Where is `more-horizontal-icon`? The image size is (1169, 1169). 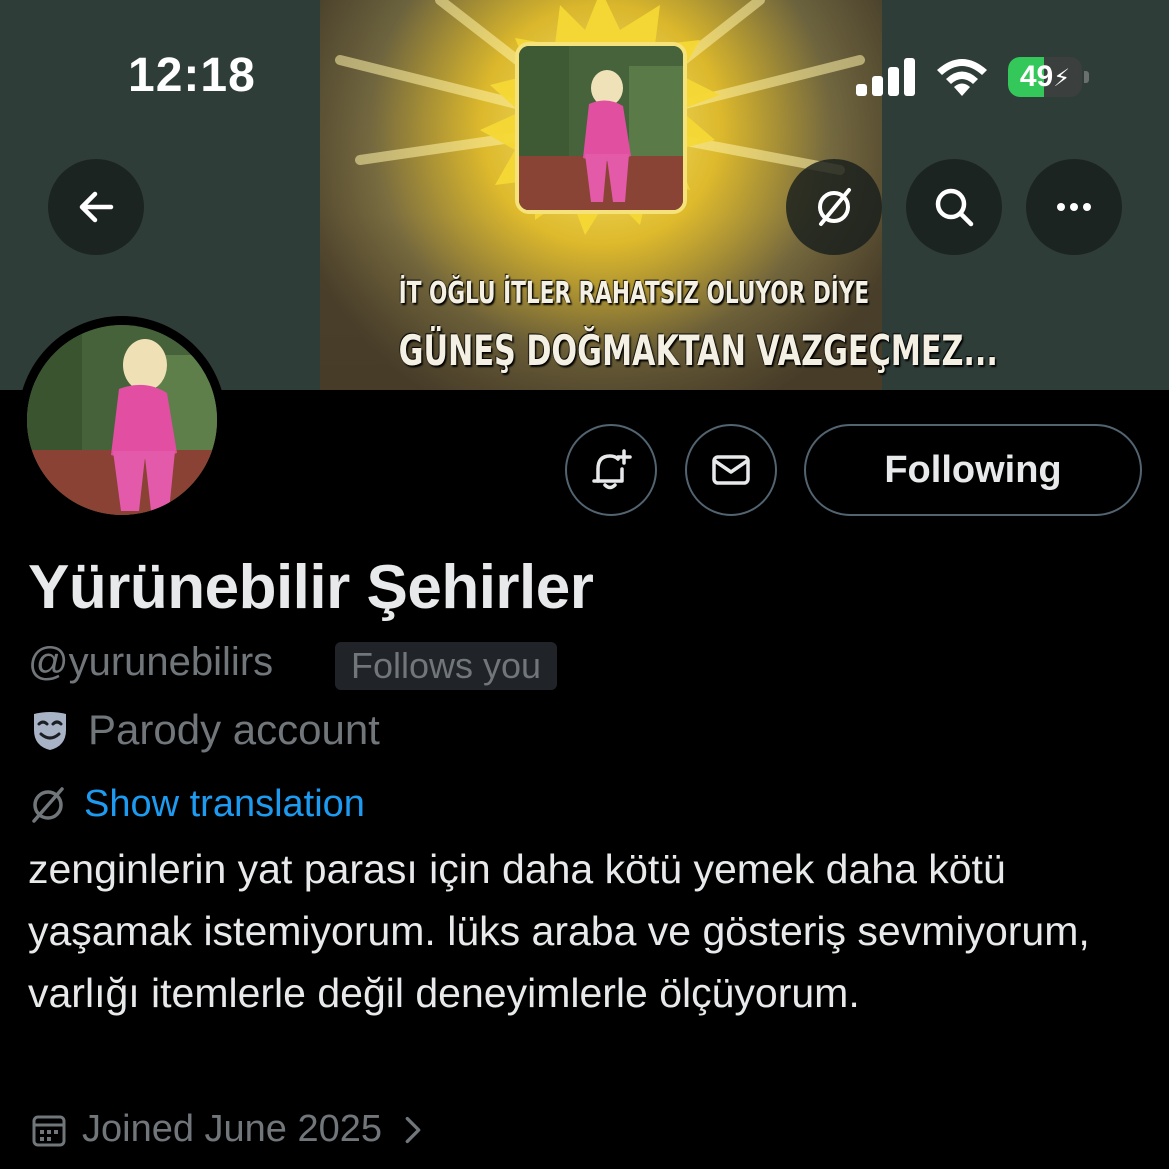 more-horizontal-icon is located at coordinates (1074, 207).